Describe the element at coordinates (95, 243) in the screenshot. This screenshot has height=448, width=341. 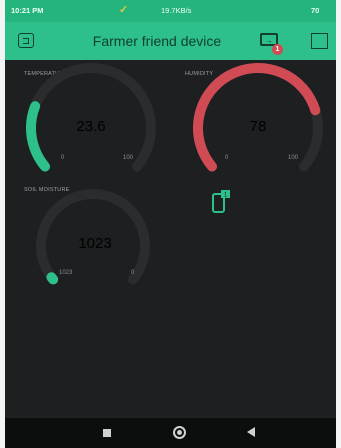
I see `soil-moisture-value: 1023` at that location.